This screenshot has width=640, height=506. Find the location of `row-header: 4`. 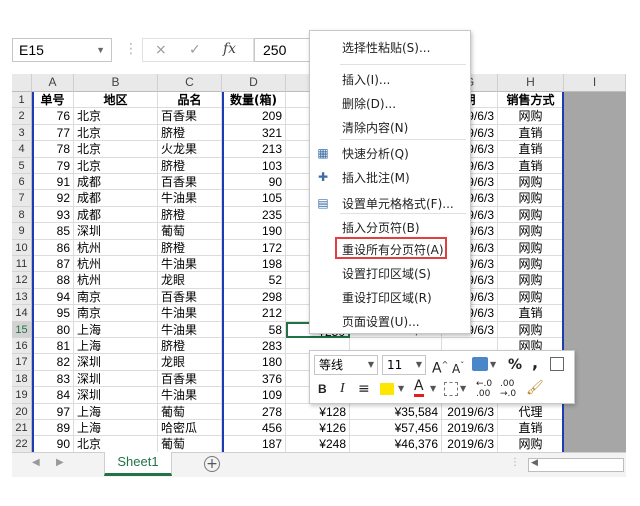

row-header: 4 is located at coordinates (22, 149).